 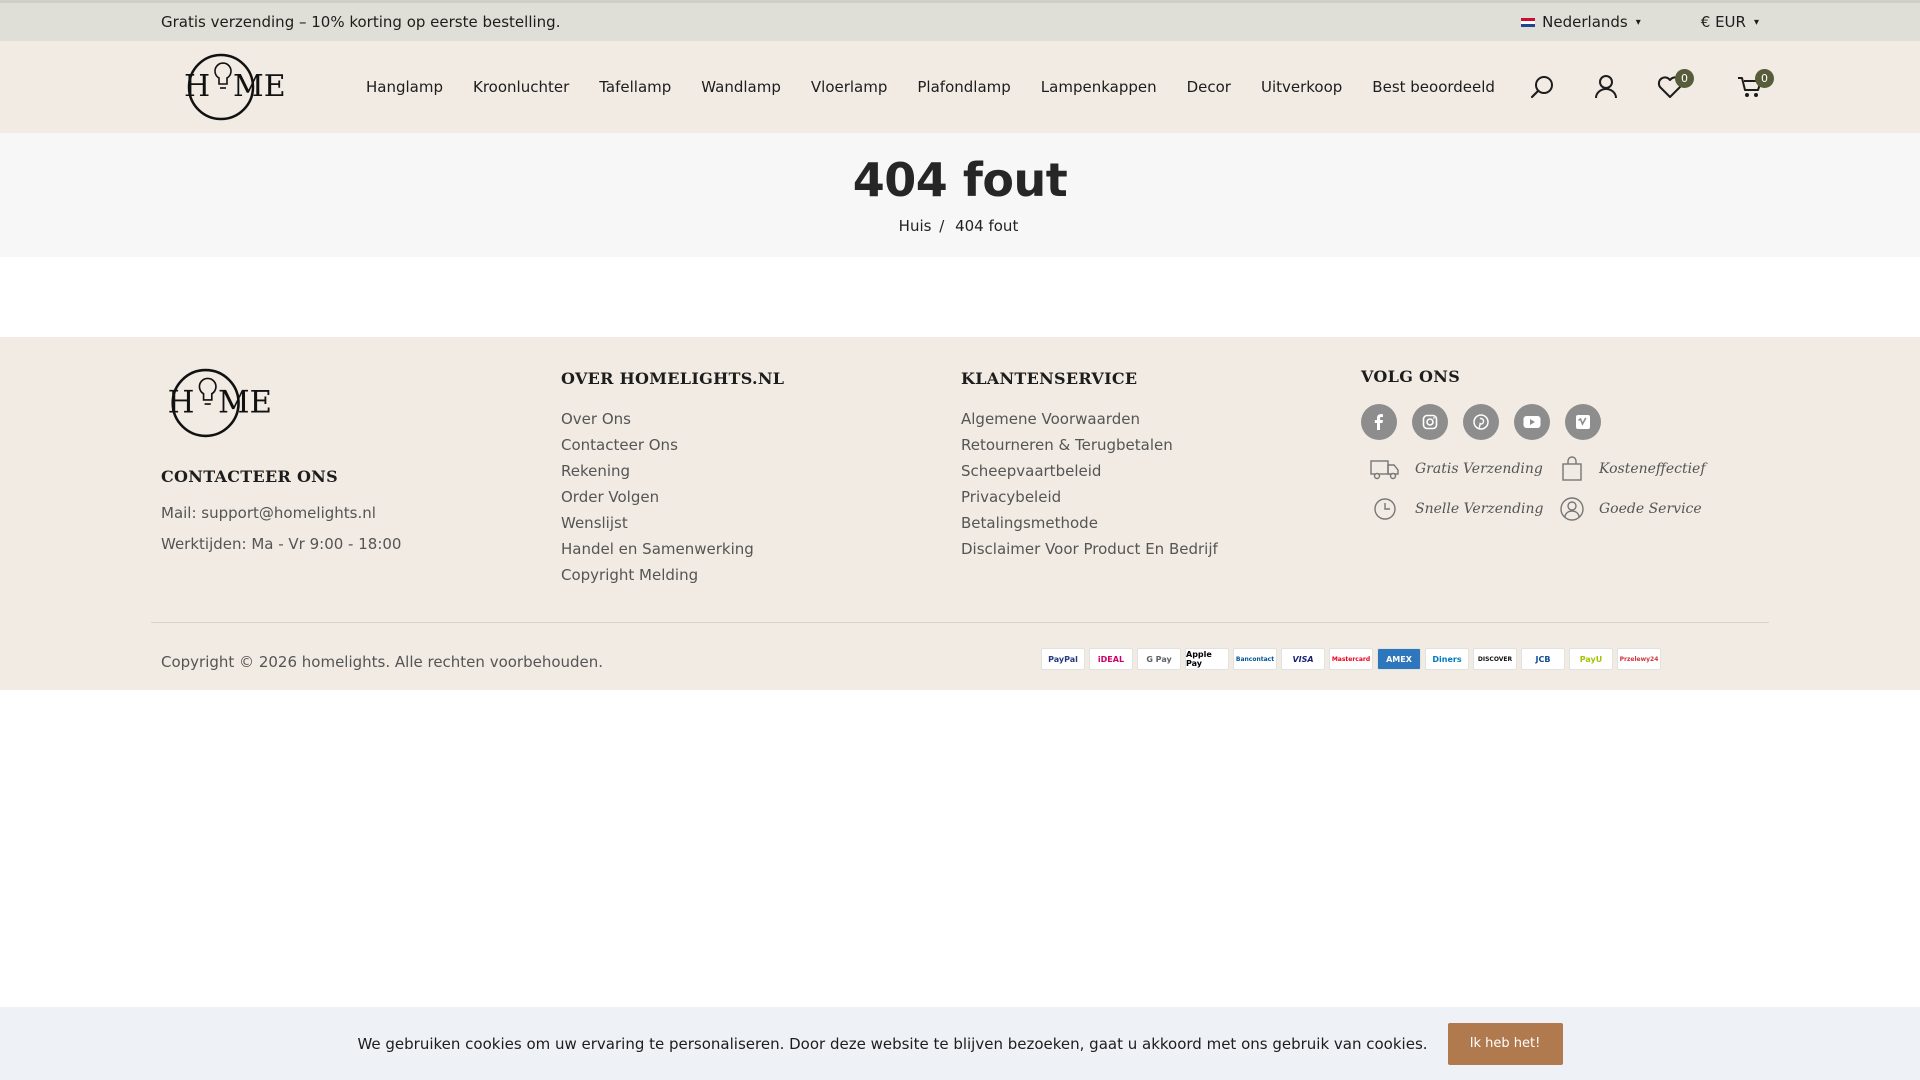 I want to click on visa-icon: VISA, so click(x=1303, y=659).